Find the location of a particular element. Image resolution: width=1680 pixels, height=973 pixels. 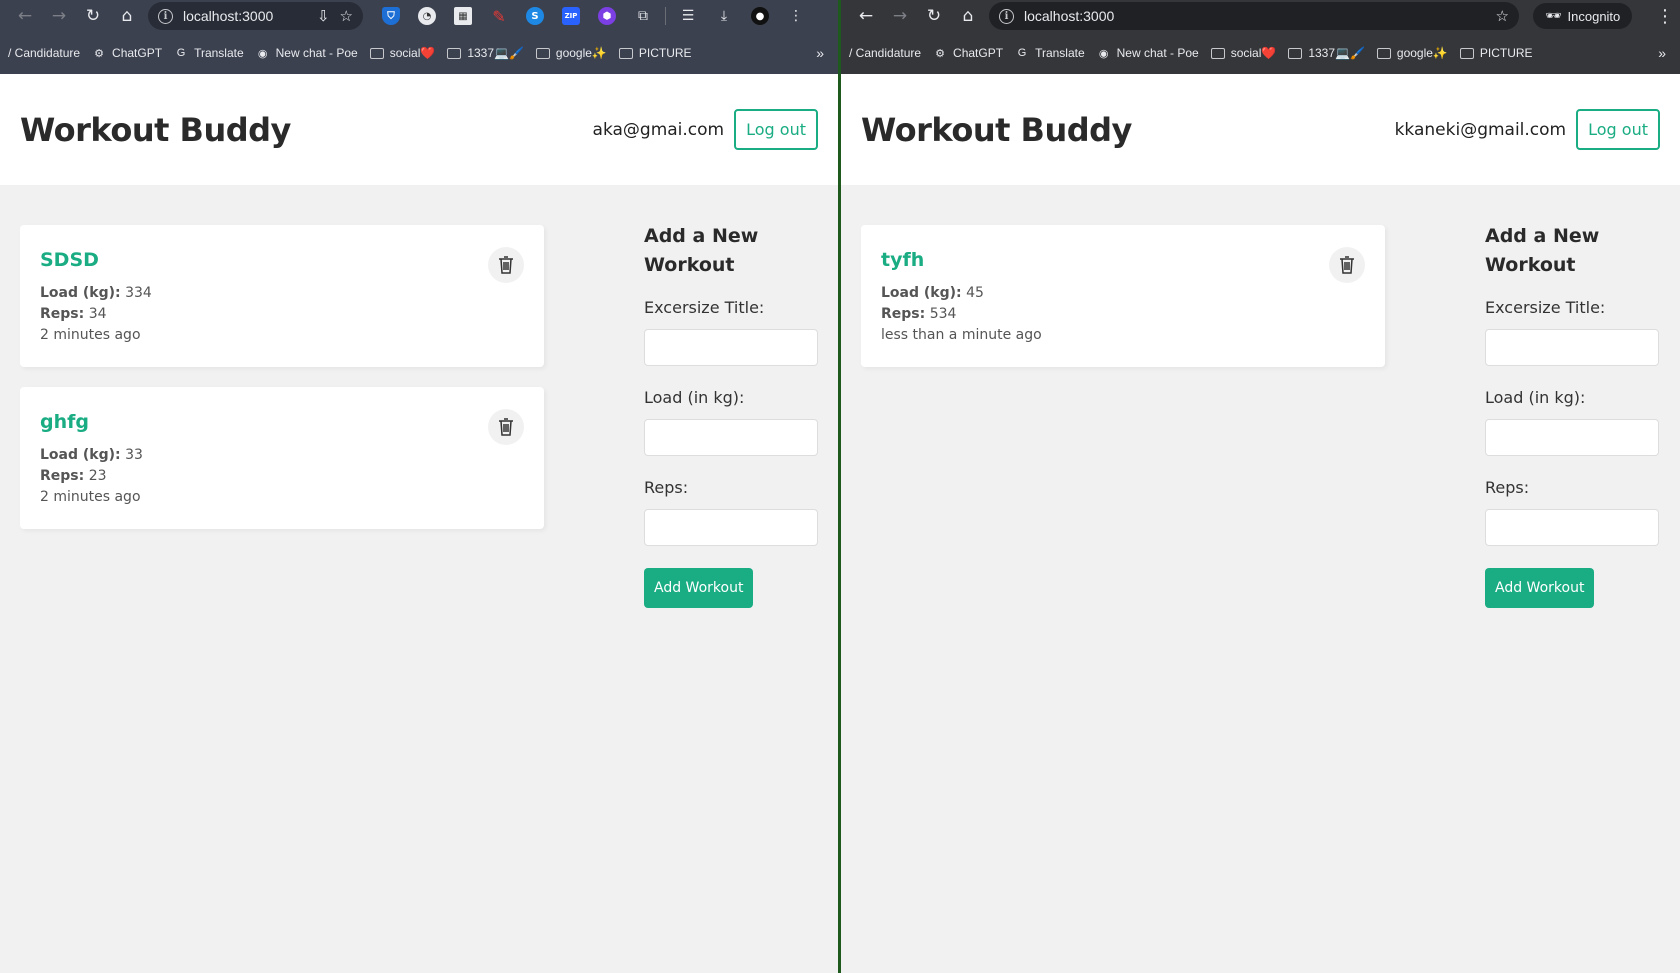

bookmark-label: 1337💻🖌️ is located at coordinates (495, 53).